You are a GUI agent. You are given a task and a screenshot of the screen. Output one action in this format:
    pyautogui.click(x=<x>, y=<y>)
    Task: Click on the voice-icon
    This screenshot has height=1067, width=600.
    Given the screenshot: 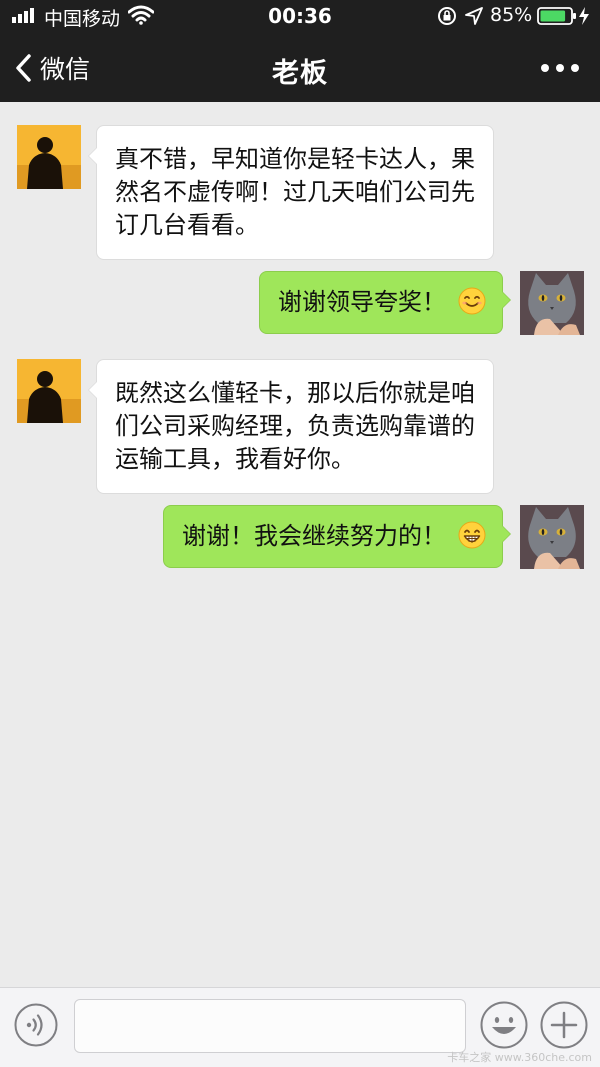 What is the action you would take?
    pyautogui.click(x=36, y=1025)
    